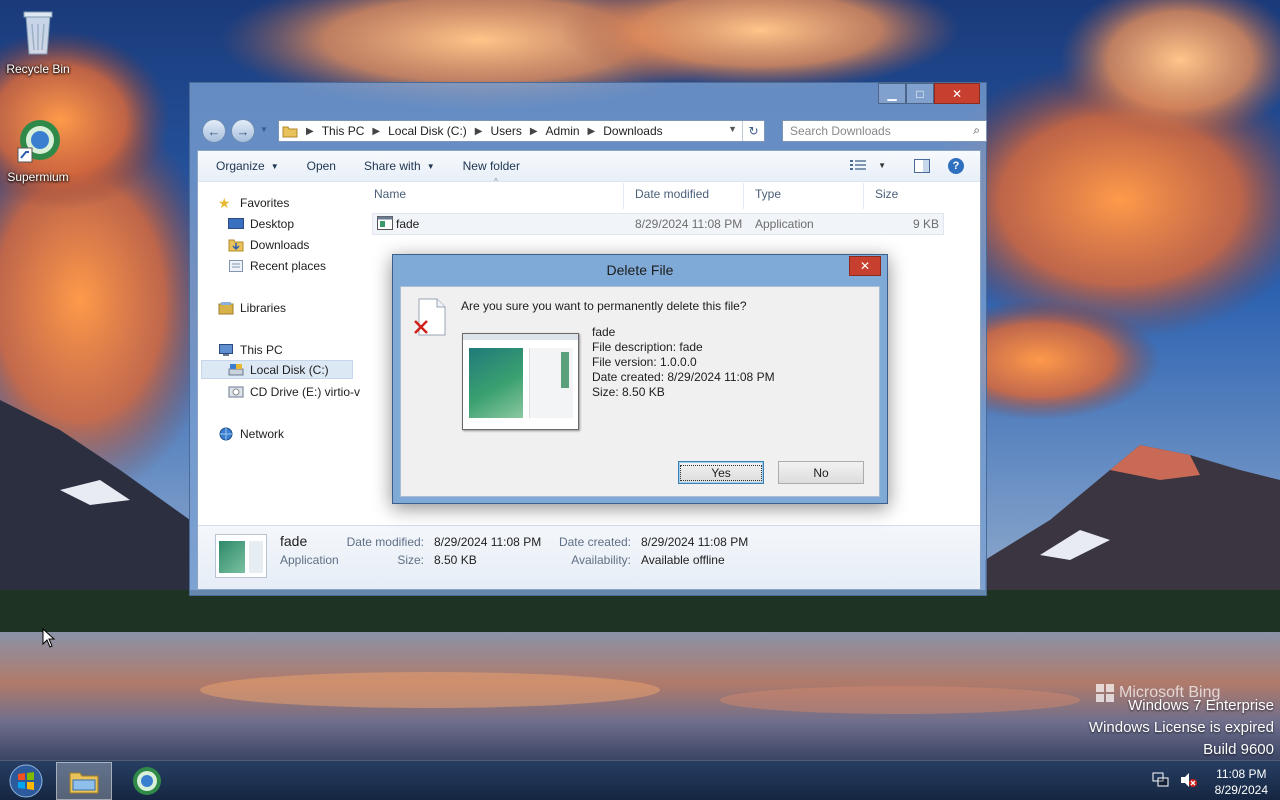 This screenshot has width=1280, height=800. What do you see at coordinates (721, 472) in the screenshot?
I see `yes-button: Yes` at bounding box center [721, 472].